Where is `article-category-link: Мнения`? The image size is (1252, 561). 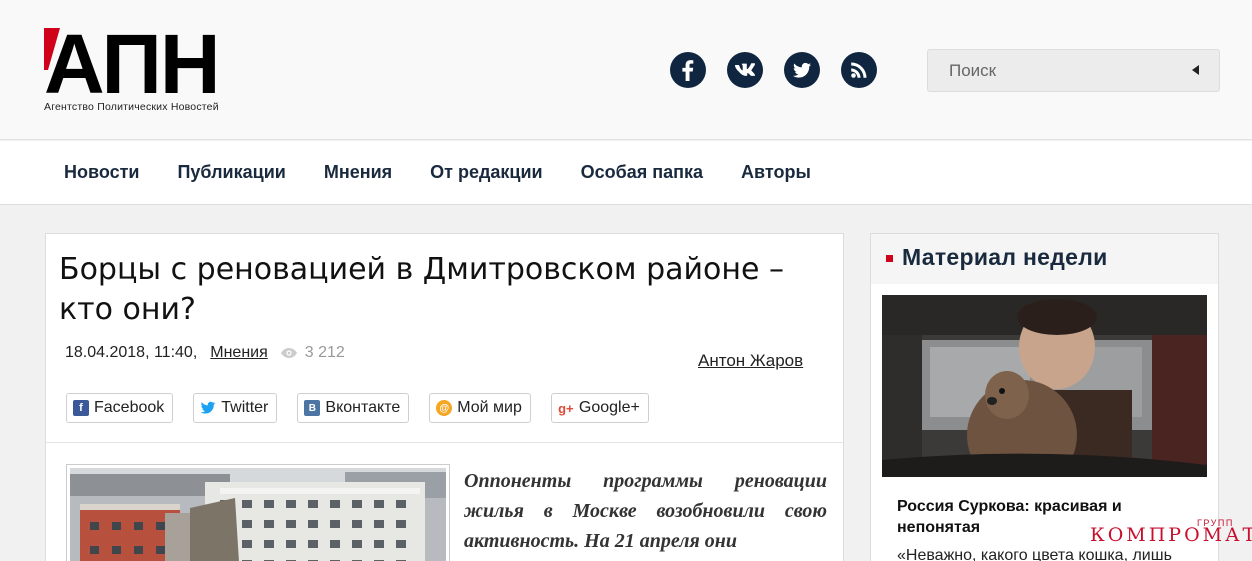
article-category-link: Мнения is located at coordinates (239, 353).